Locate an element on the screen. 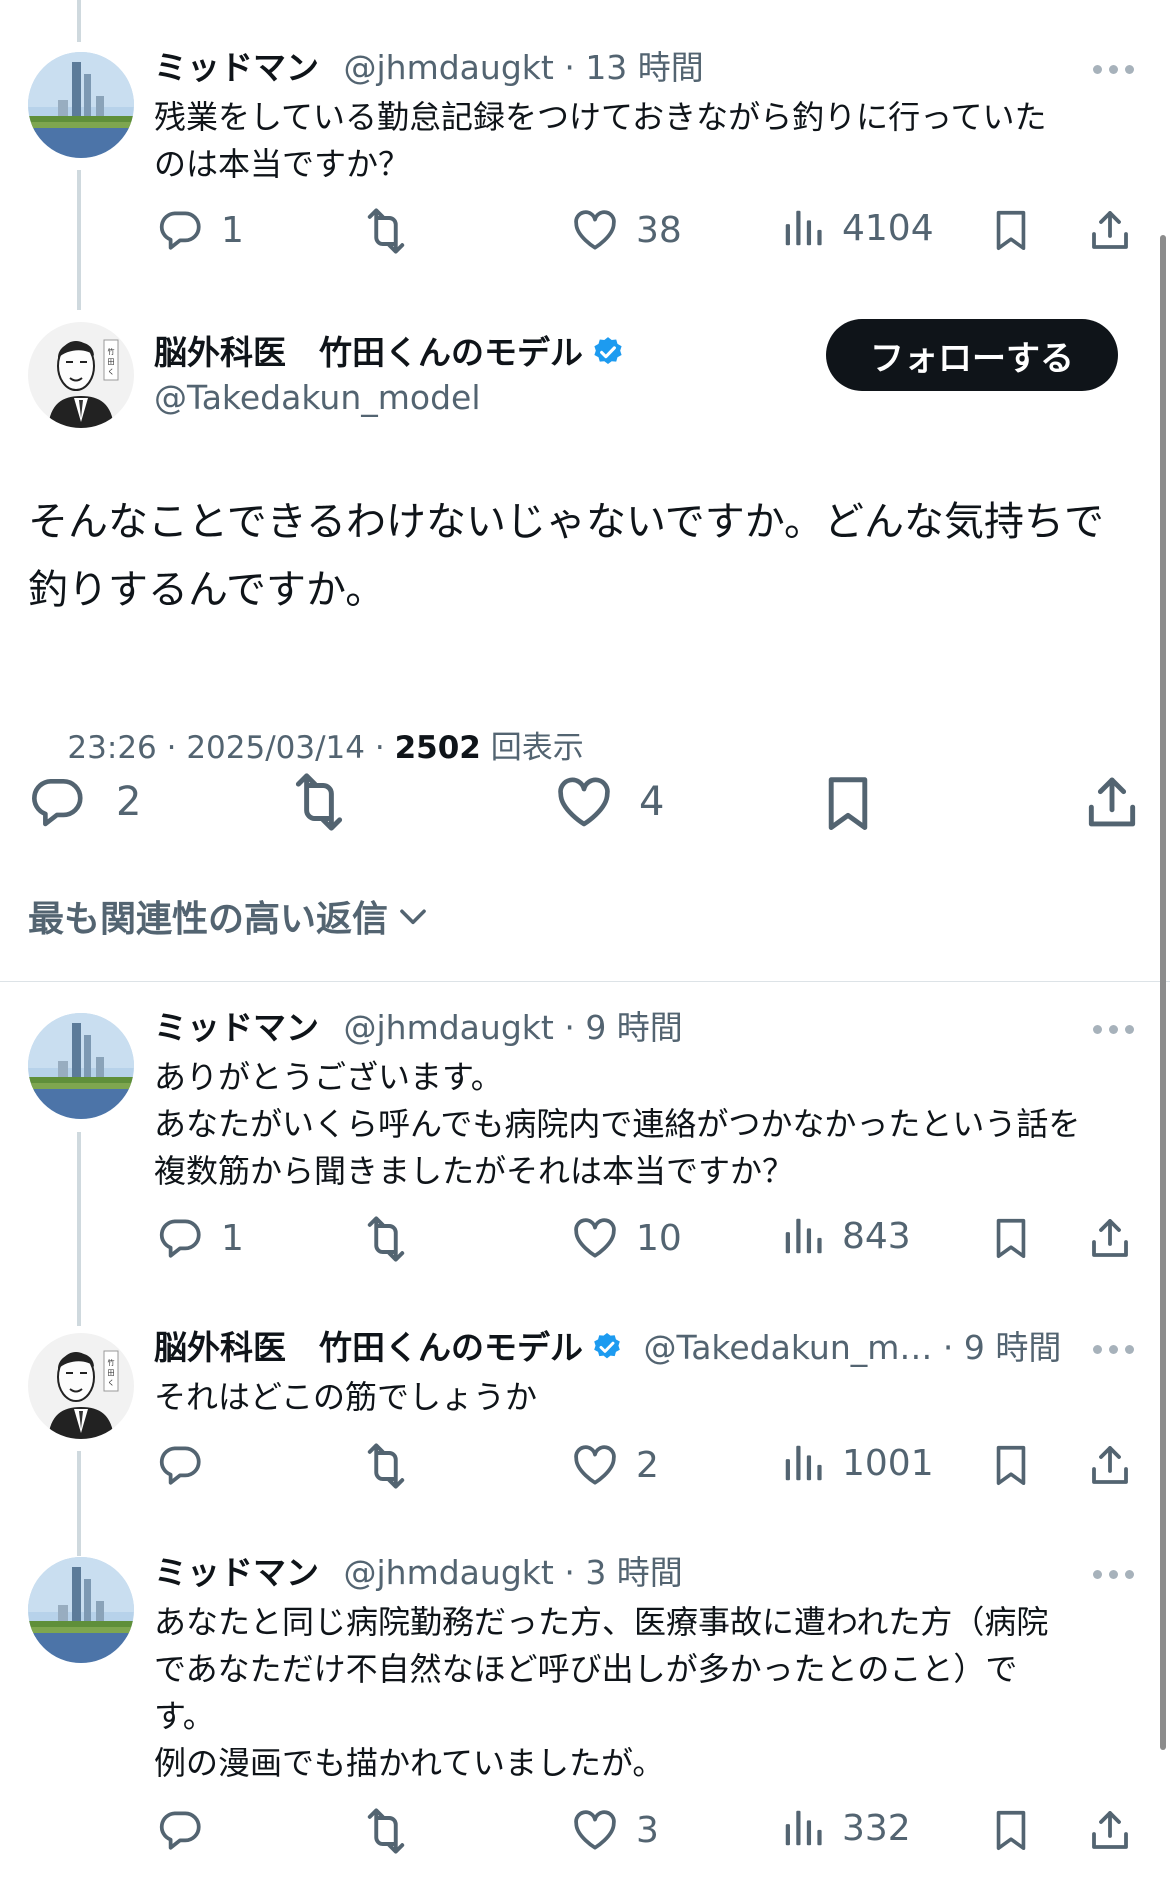 The image size is (1170, 1879). meta-time: 23:26 · 2025/03/14 · is located at coordinates (230, 748).